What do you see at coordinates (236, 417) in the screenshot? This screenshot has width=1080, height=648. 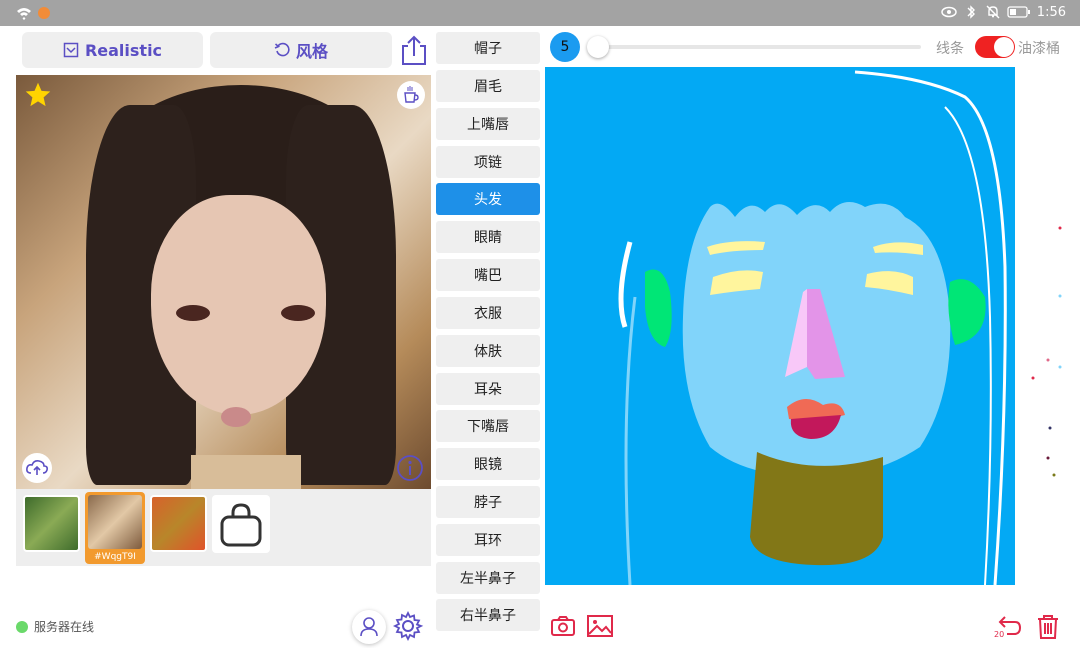 I see `photo-lips` at bounding box center [236, 417].